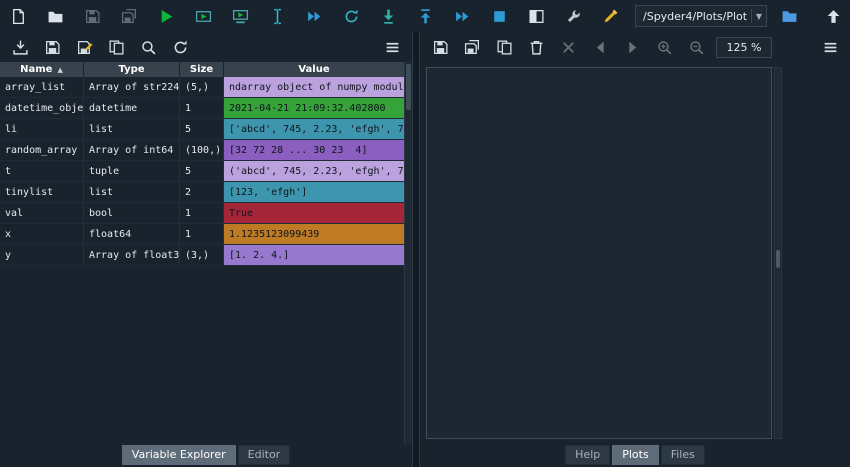 The height and width of the screenshot is (467, 850). Describe the element at coordinates (129, 16) in the screenshot. I see `save-all-icon` at that location.